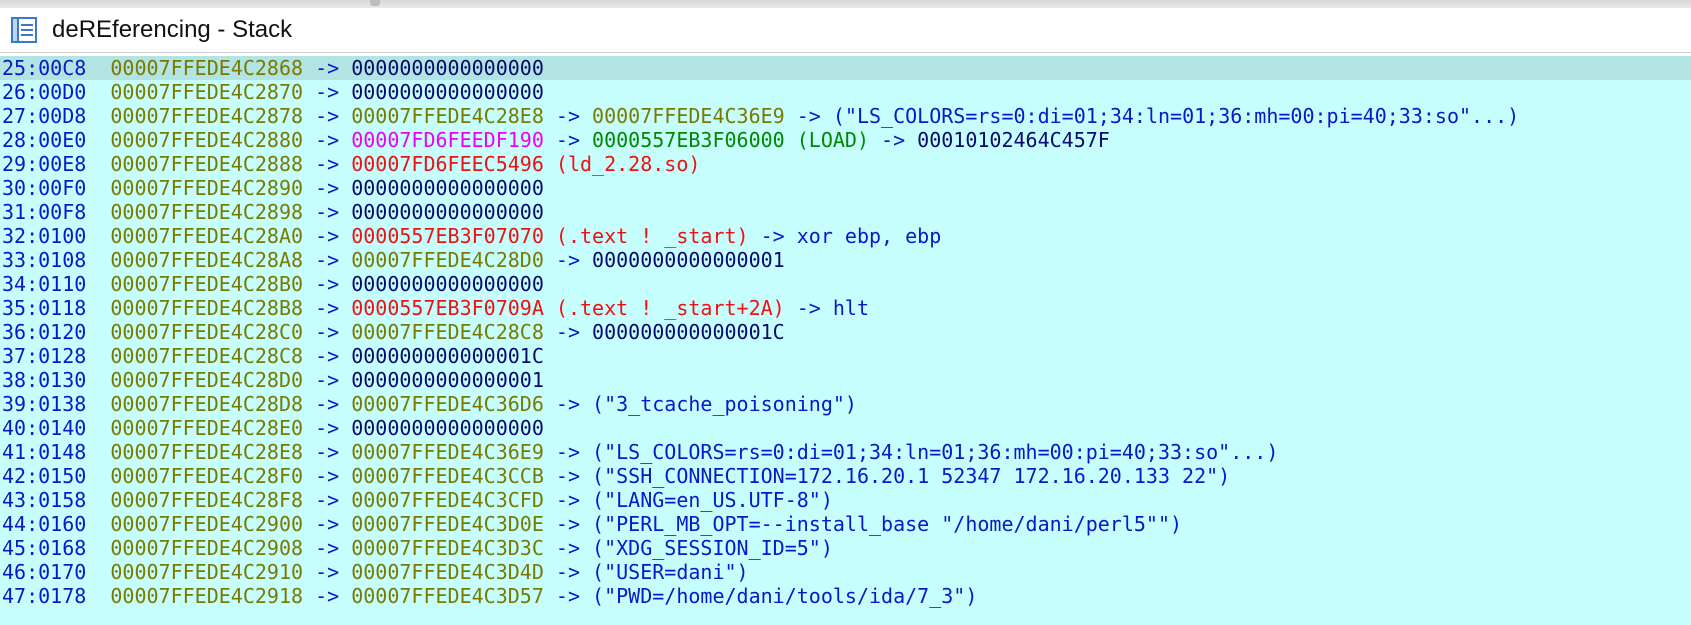  What do you see at coordinates (44, 452) in the screenshot?
I see `stack-offset: 41:0148` at bounding box center [44, 452].